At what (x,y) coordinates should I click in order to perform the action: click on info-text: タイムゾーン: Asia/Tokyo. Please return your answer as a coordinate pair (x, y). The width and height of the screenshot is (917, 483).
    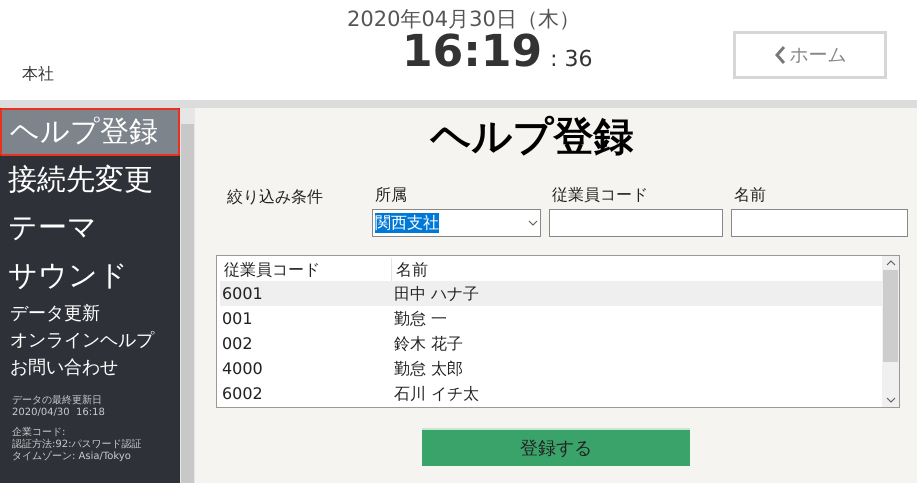
    Looking at the image, I should click on (72, 457).